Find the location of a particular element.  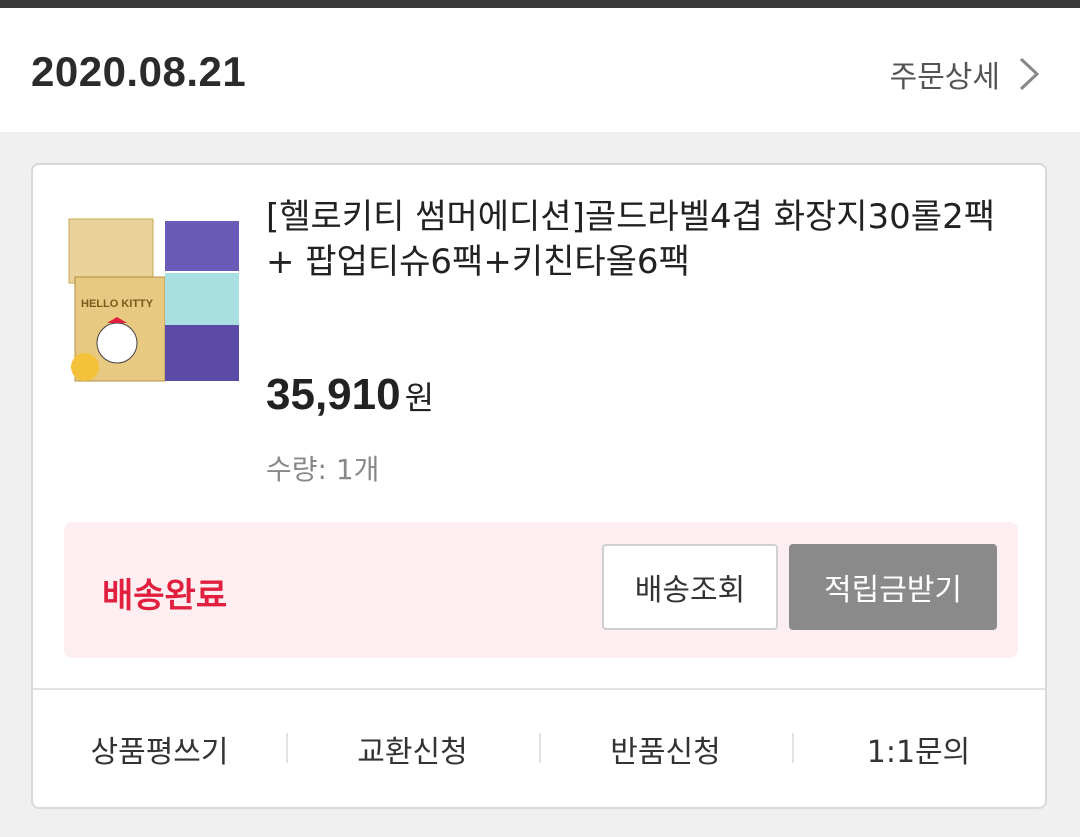

order-date: 2020.08.21 is located at coordinates (139, 71).